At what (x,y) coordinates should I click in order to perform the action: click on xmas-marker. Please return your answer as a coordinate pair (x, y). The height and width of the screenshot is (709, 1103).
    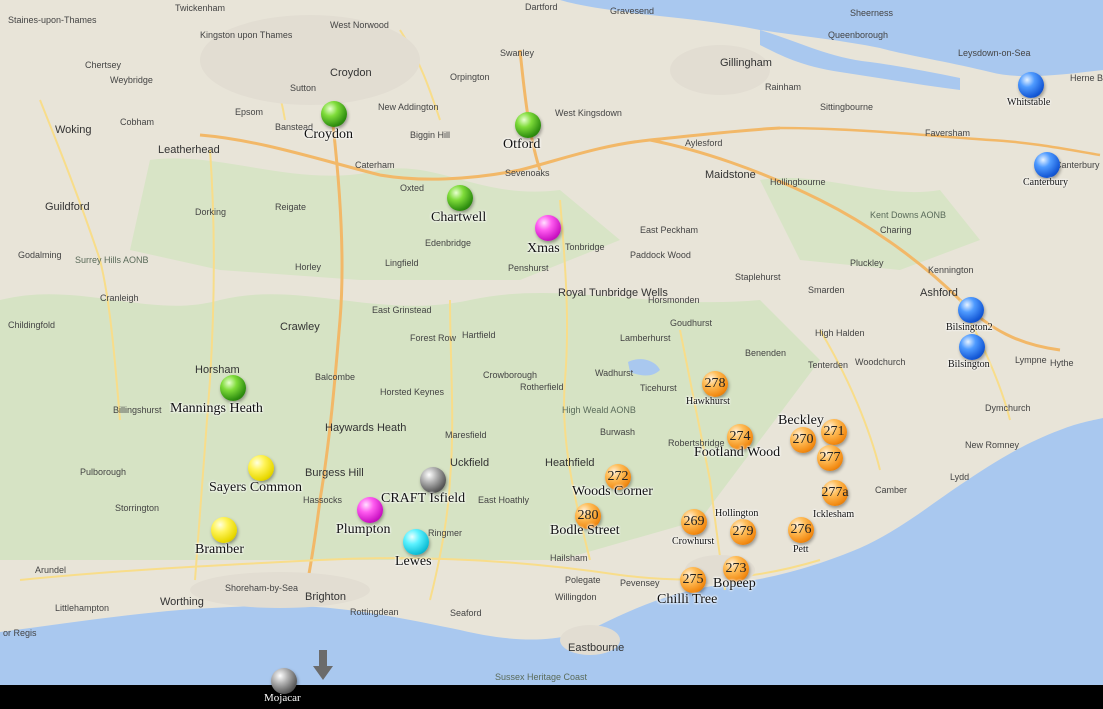
    Looking at the image, I should click on (548, 228).